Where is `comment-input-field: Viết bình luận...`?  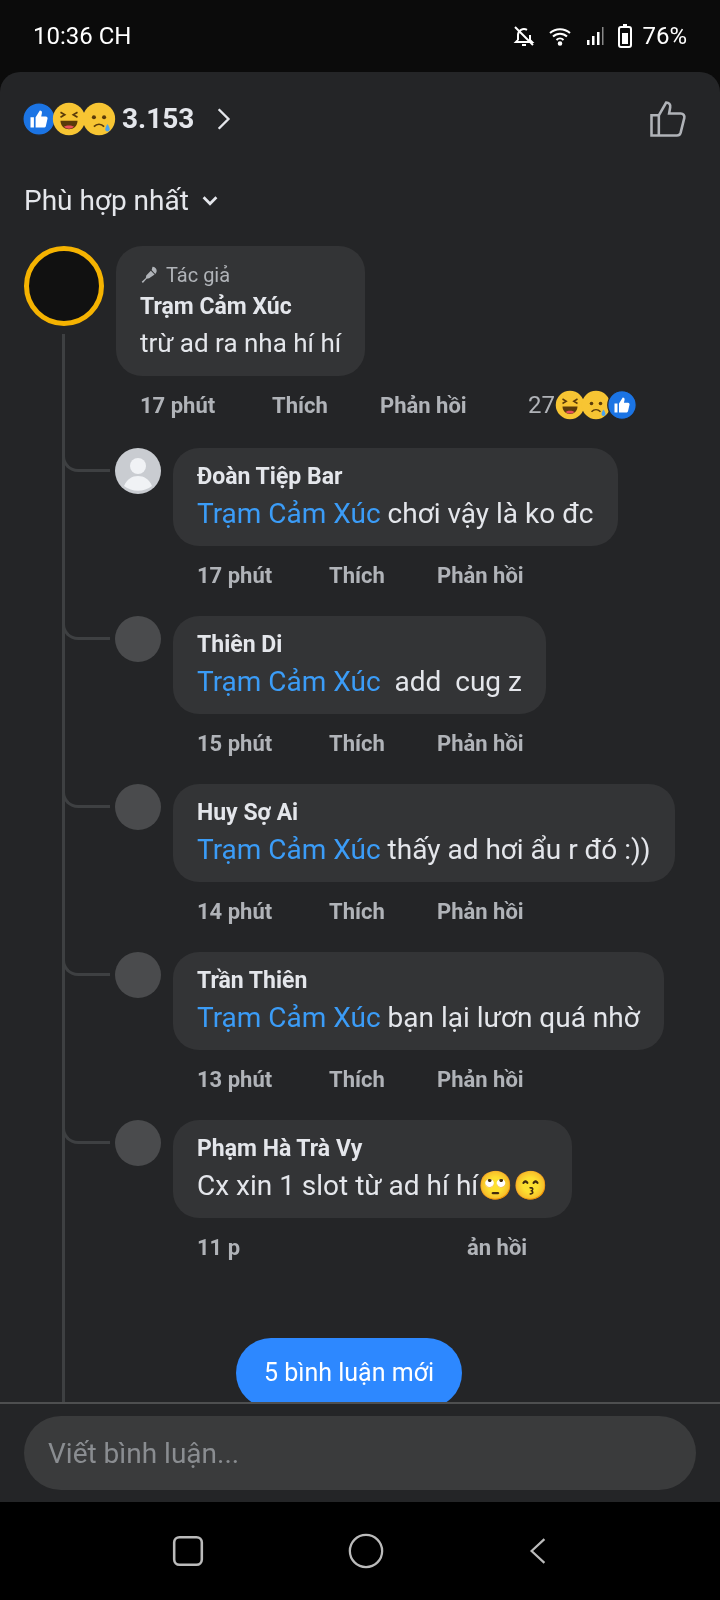
comment-input-field: Viết bình luận... is located at coordinates (360, 1453).